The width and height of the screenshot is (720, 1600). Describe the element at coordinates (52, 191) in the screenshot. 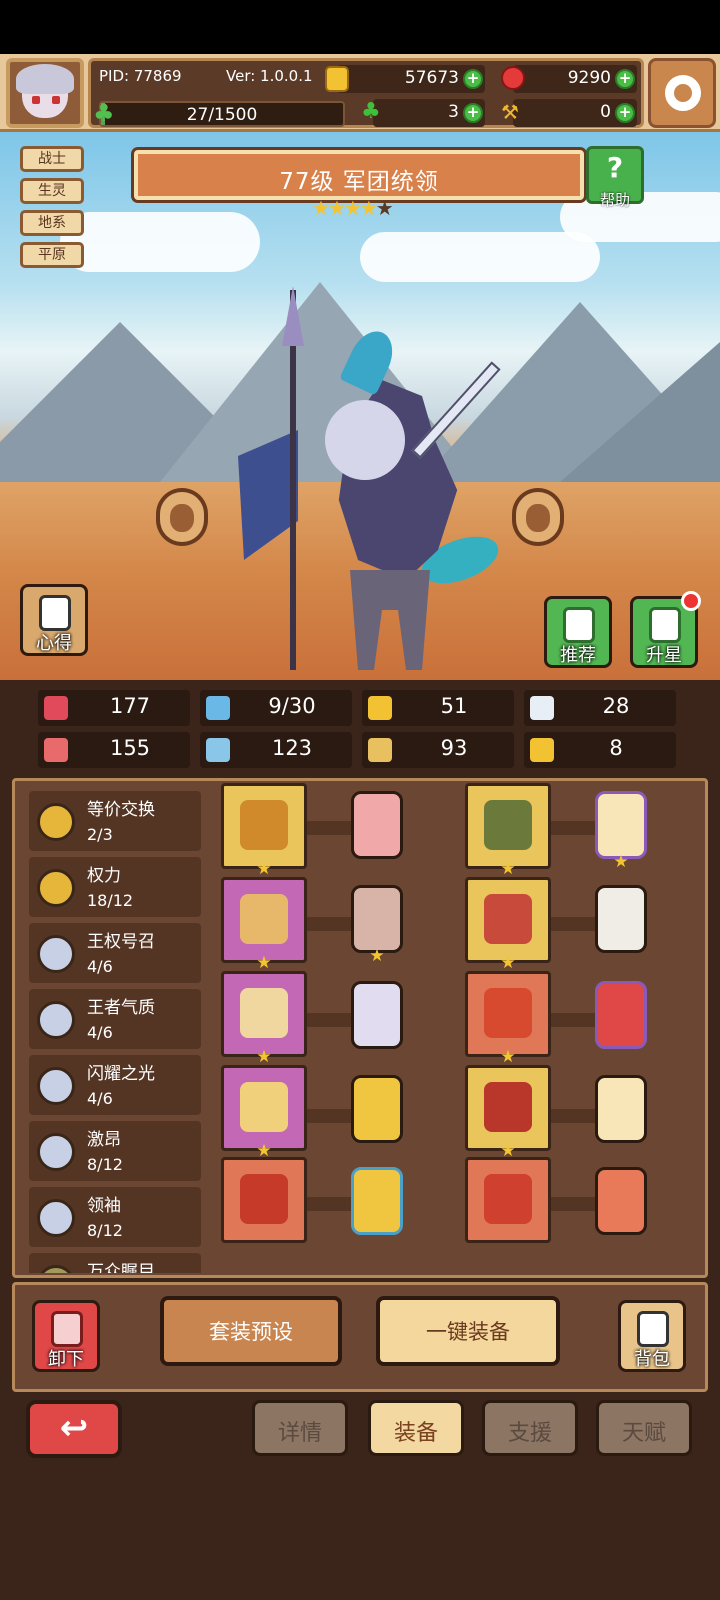

I see `tag-race: 生灵` at that location.